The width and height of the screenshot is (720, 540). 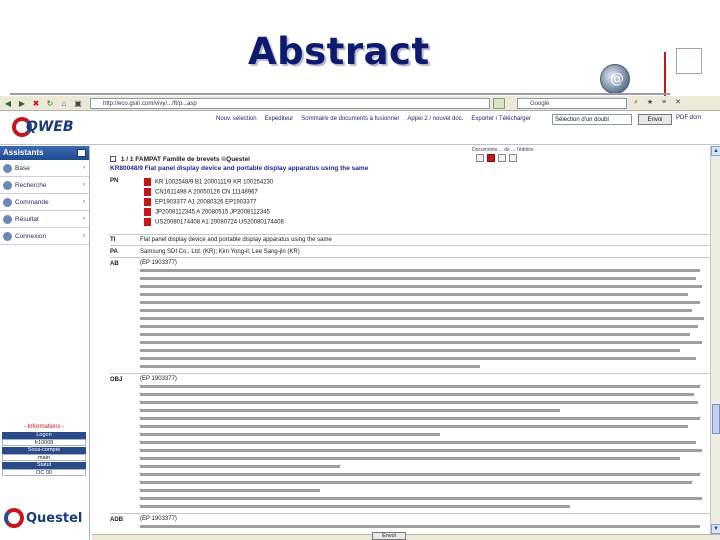 I want to click on info-value: main, so click(x=44, y=457).